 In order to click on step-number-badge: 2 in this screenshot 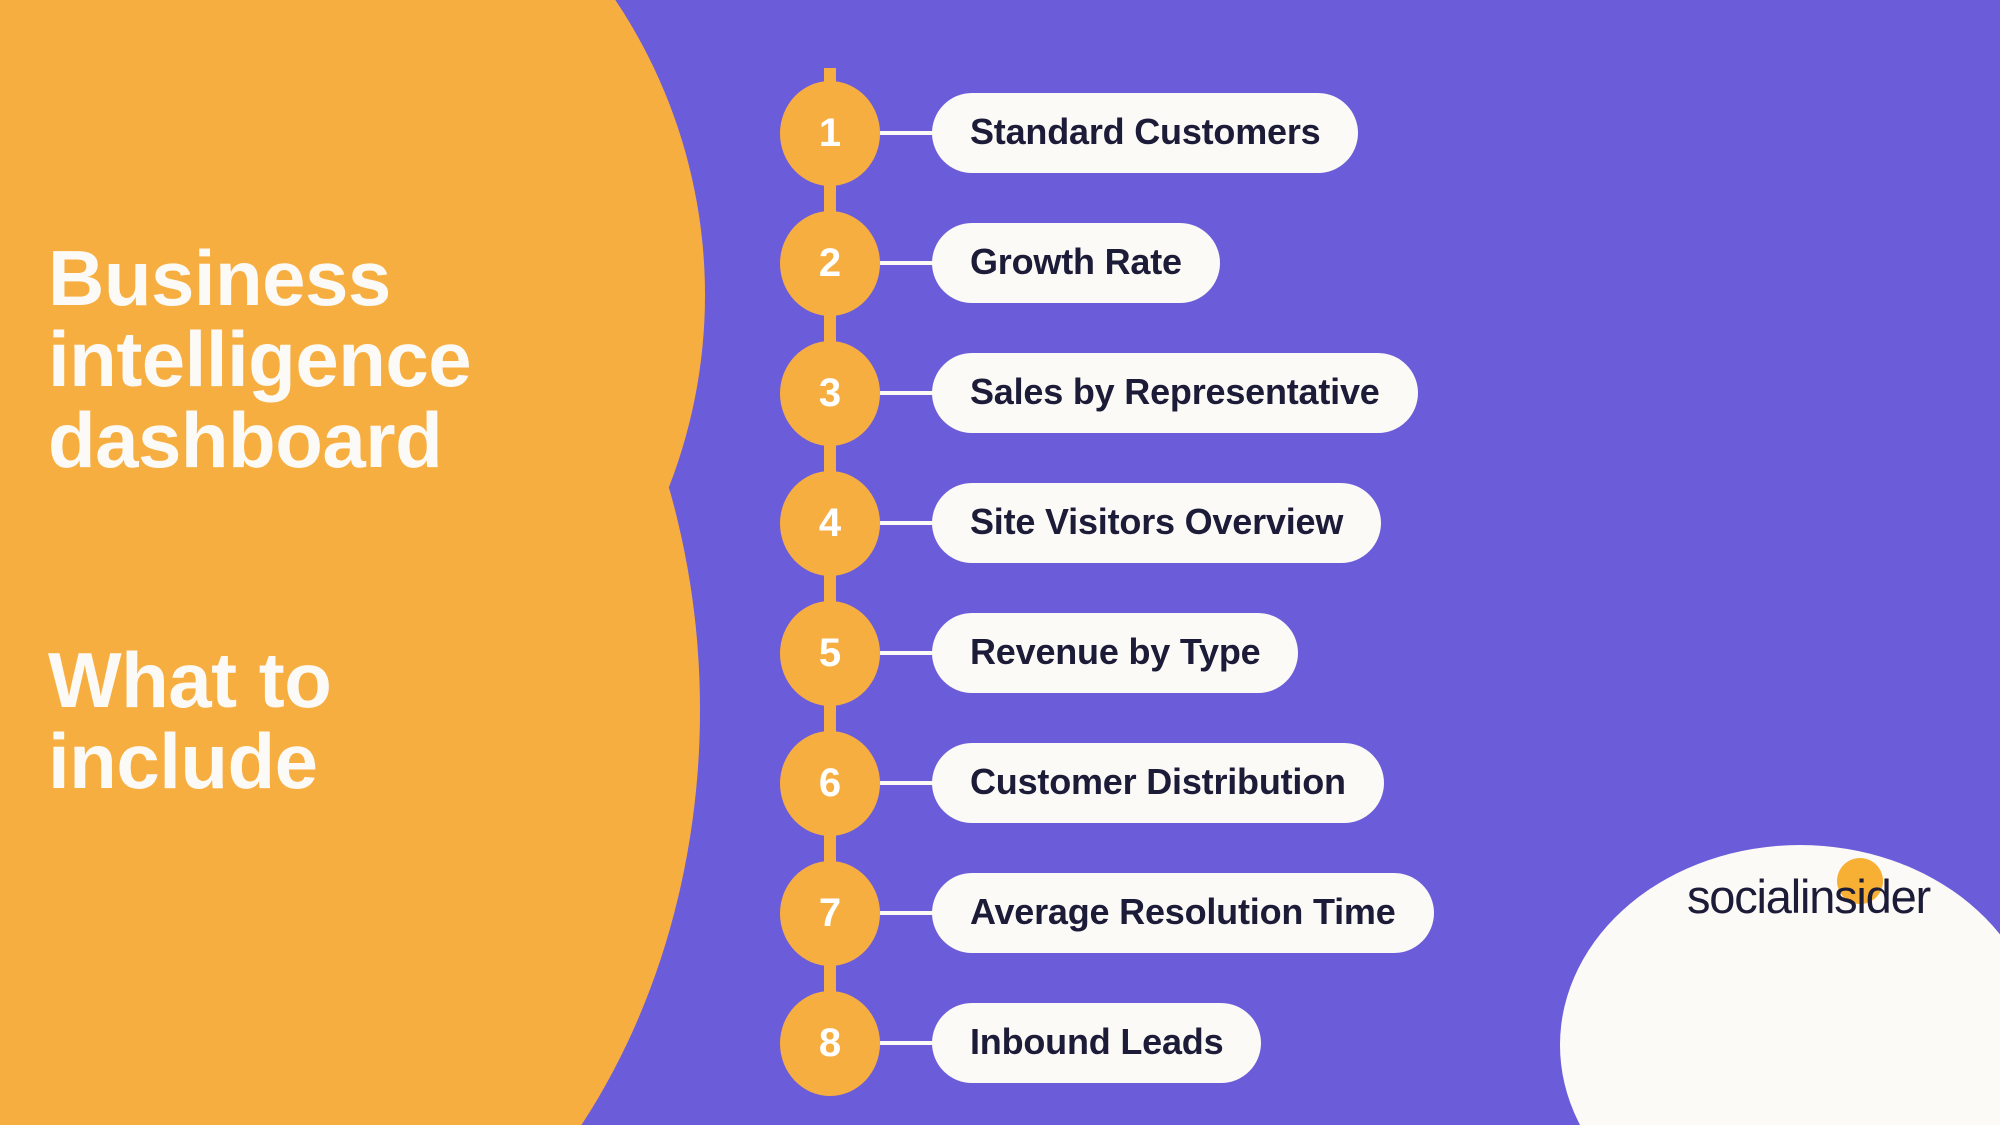, I will do `click(830, 263)`.